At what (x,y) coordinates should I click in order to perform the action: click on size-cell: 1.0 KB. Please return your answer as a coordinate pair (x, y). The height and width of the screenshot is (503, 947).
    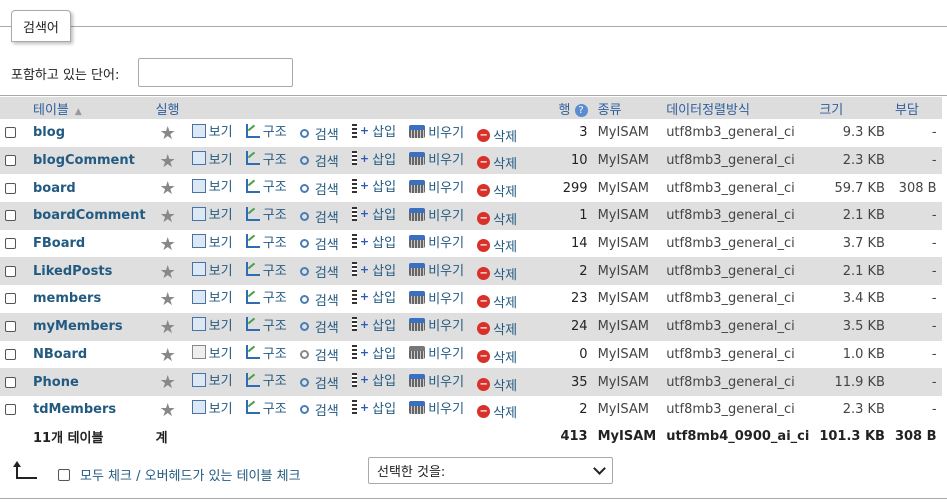
    Looking at the image, I should click on (852, 354).